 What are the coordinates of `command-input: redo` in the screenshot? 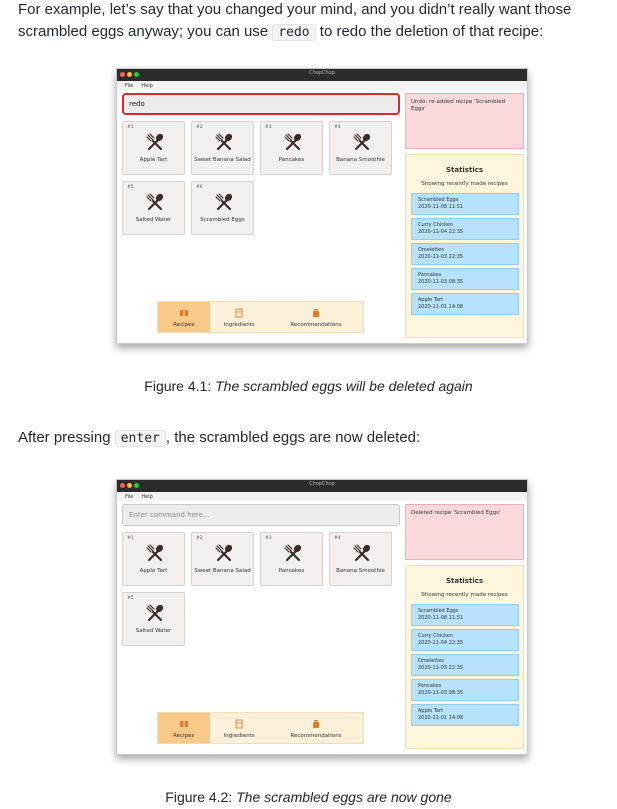 It's located at (261, 104).